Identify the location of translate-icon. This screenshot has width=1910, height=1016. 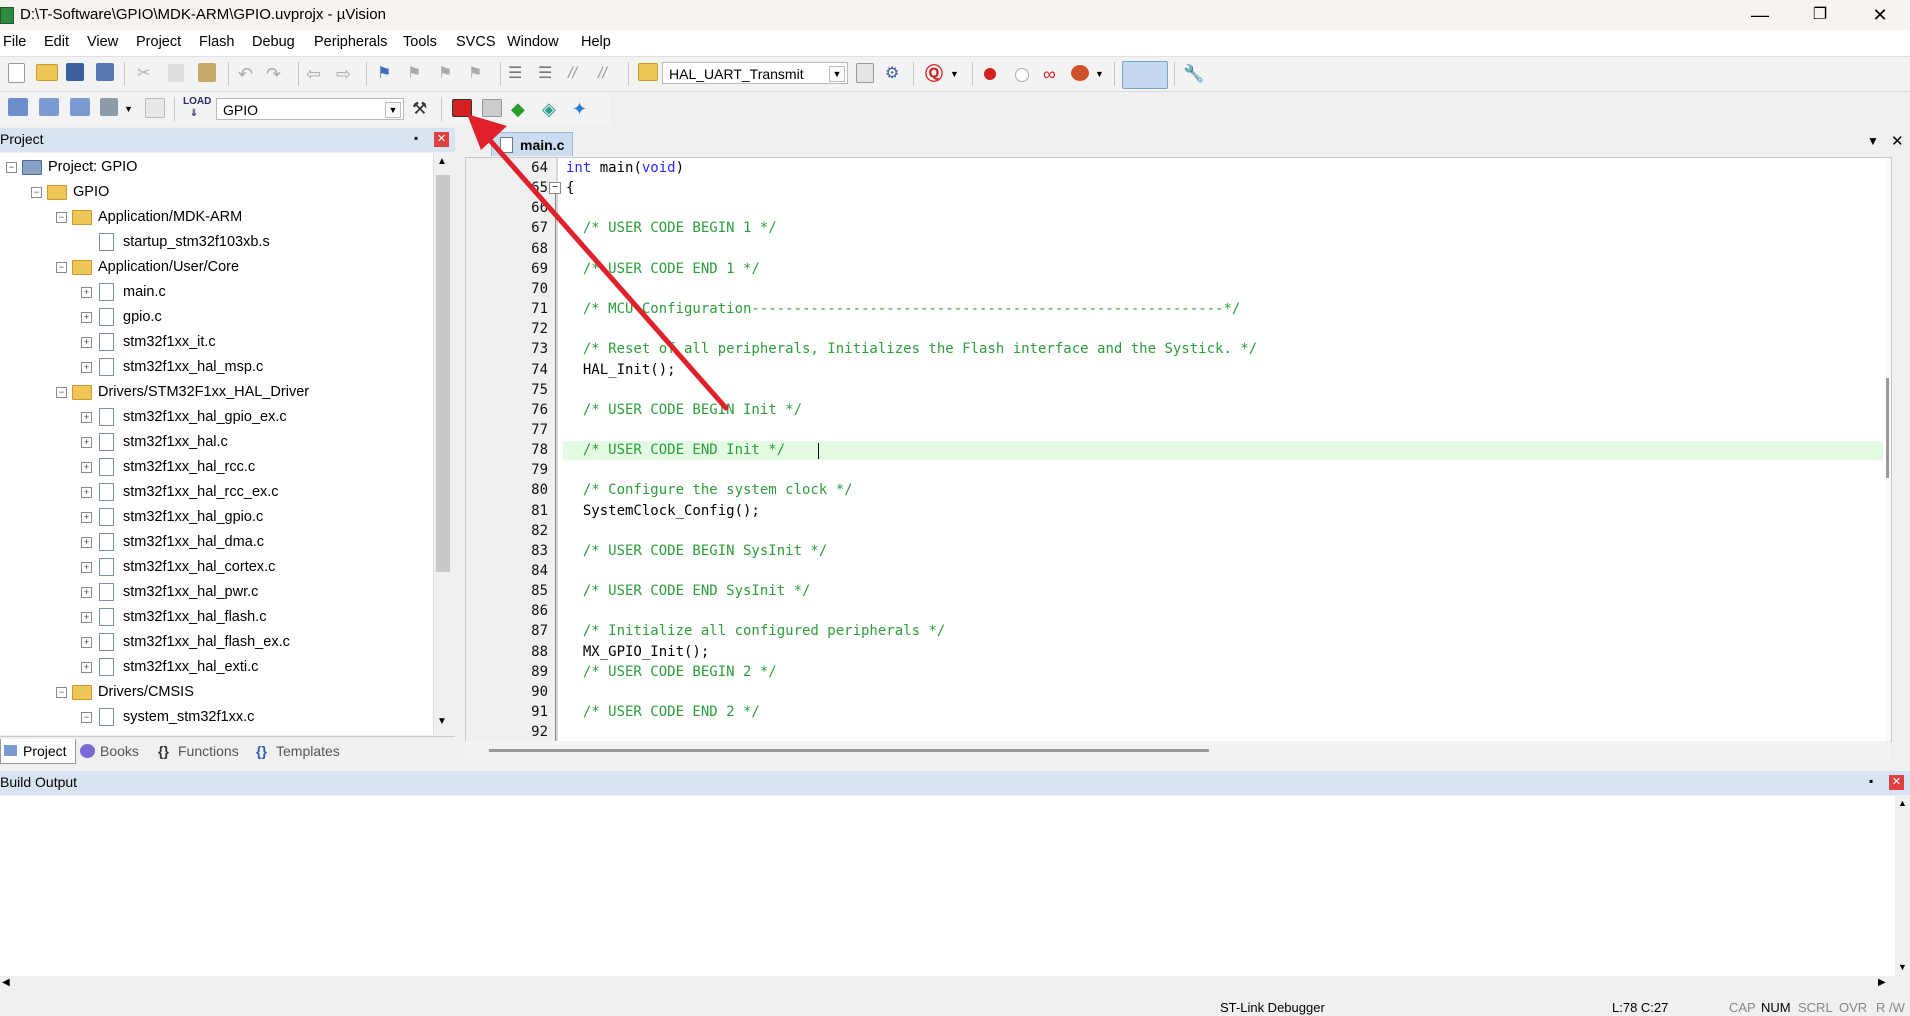
(18, 107).